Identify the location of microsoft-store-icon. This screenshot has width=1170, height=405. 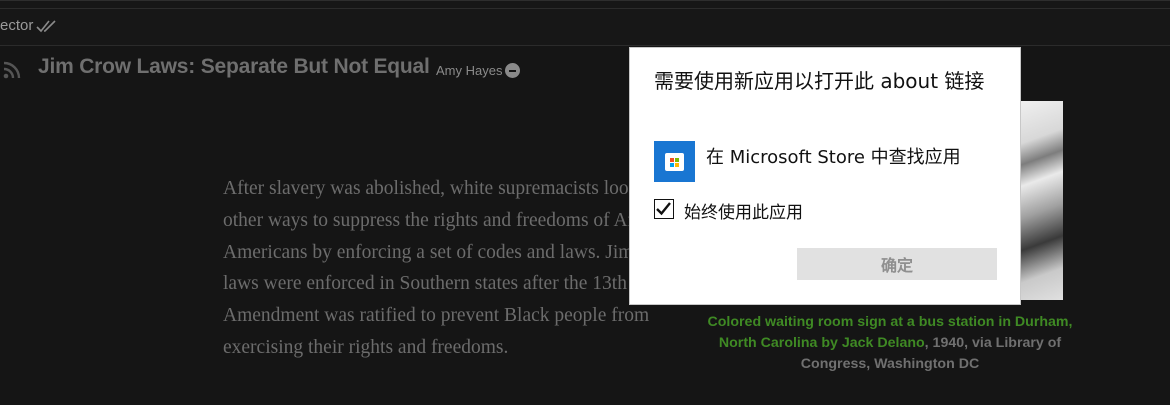
(674, 161).